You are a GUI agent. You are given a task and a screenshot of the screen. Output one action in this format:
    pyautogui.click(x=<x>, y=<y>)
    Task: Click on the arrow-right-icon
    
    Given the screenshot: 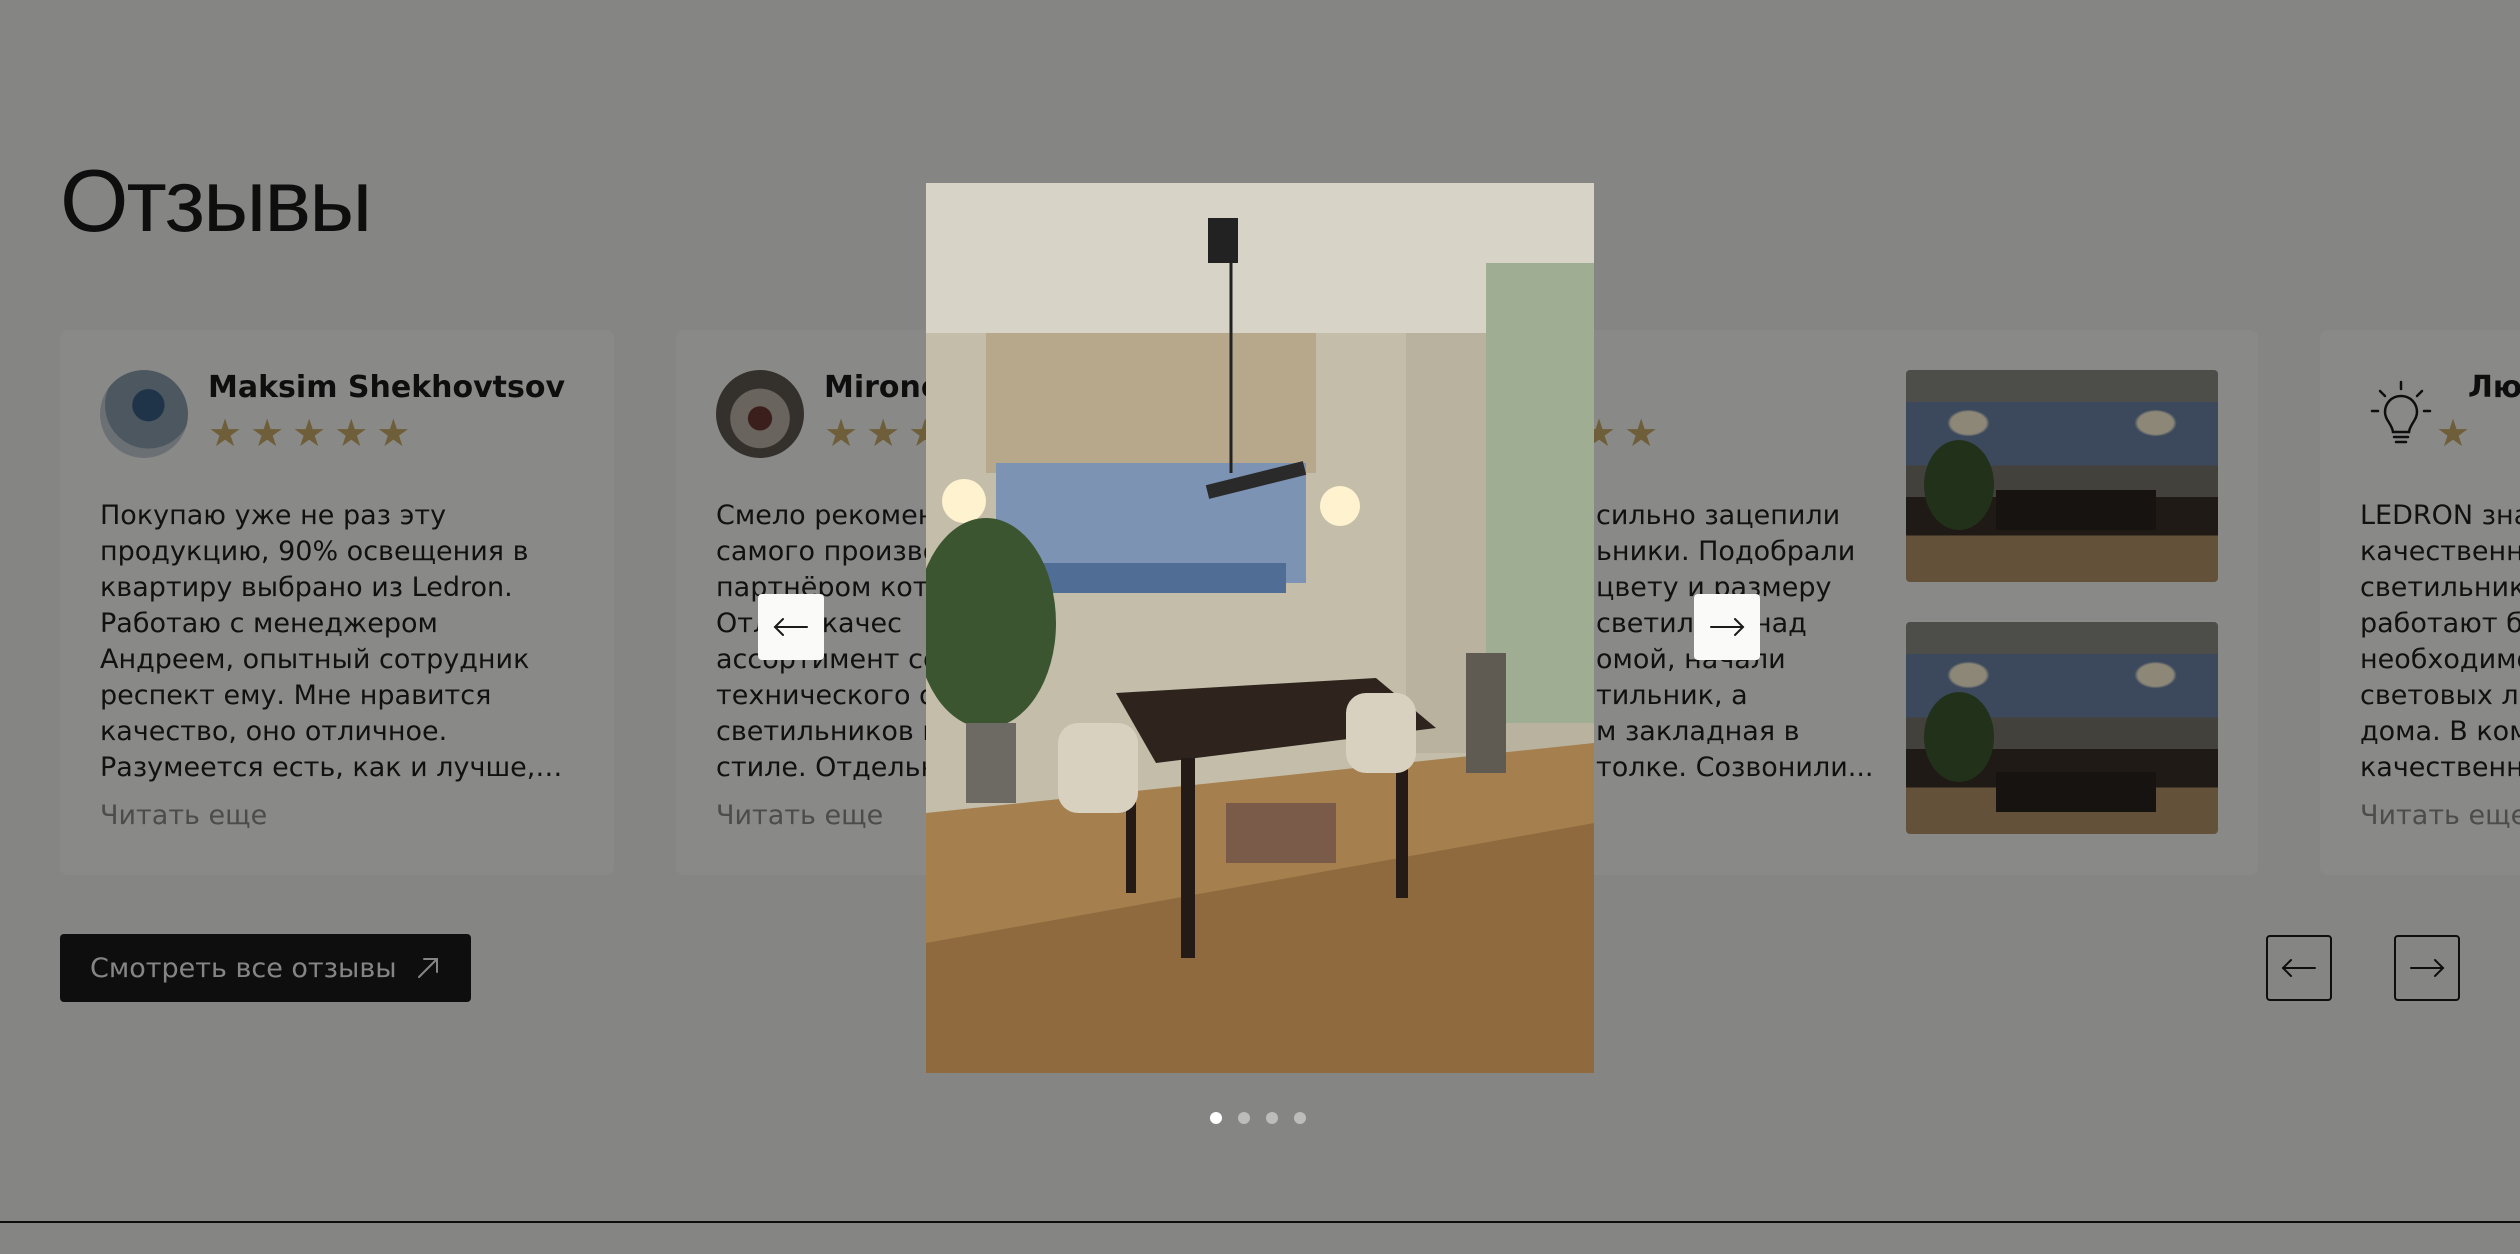 What is the action you would take?
    pyautogui.click(x=1727, y=627)
    